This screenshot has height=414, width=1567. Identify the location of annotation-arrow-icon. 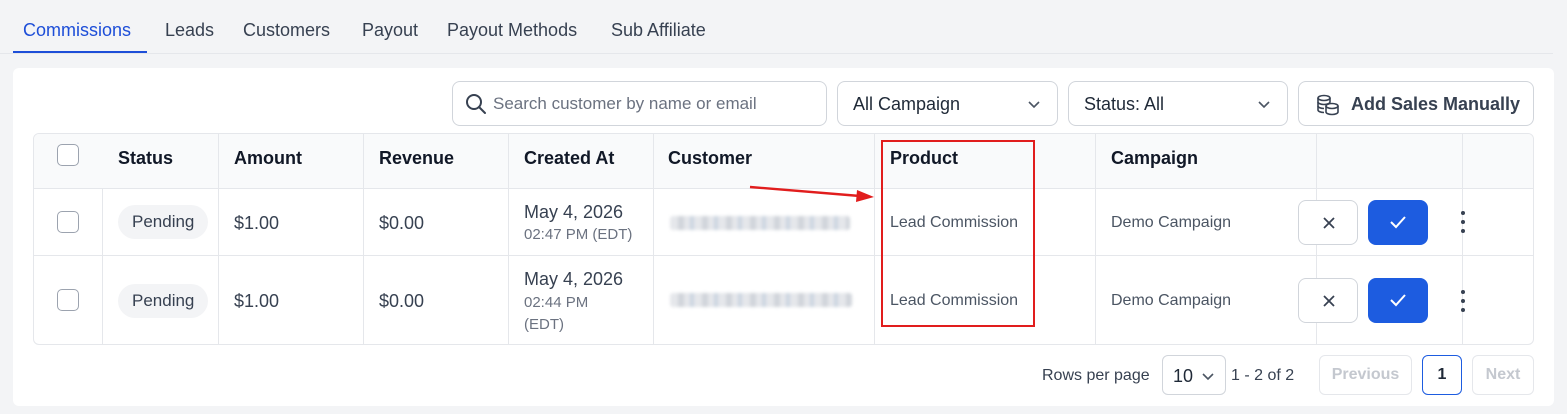
(811, 193).